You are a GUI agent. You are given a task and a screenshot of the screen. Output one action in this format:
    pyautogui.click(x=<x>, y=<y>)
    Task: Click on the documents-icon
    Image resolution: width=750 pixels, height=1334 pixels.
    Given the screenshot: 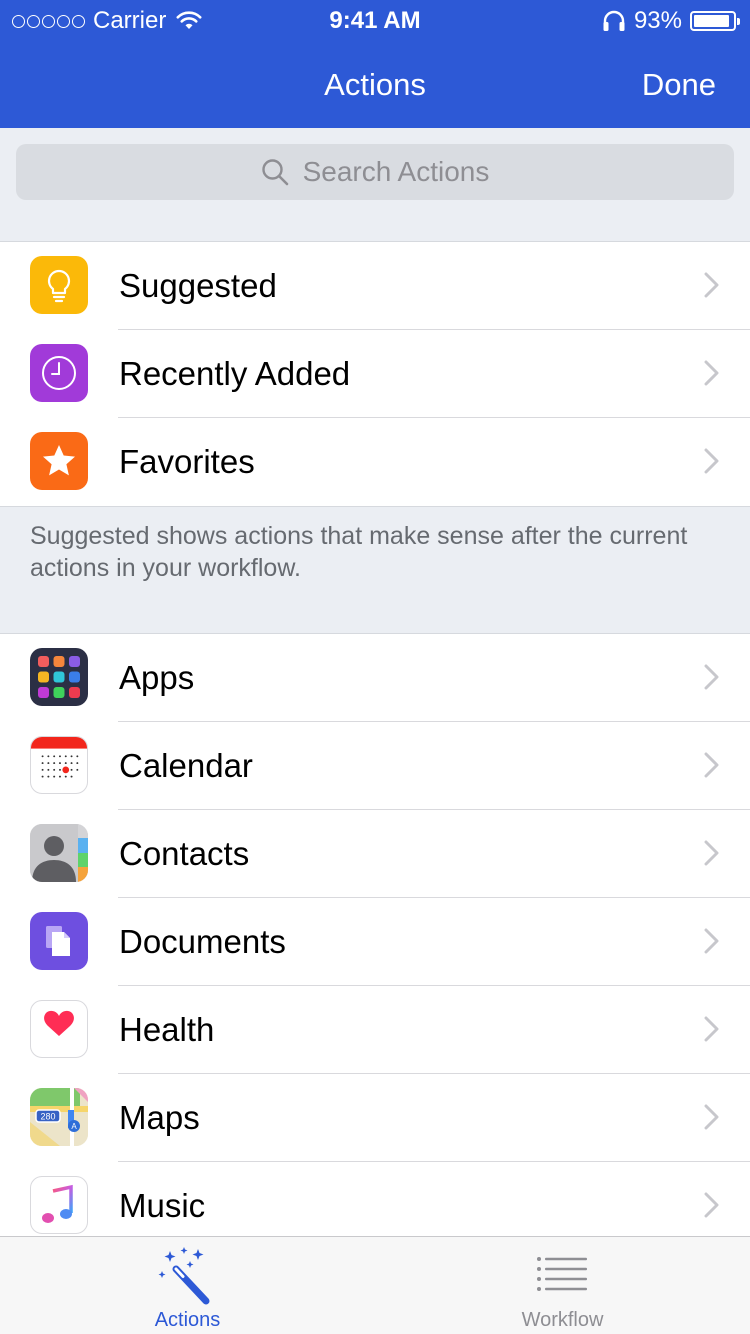 What is the action you would take?
    pyautogui.click(x=59, y=941)
    